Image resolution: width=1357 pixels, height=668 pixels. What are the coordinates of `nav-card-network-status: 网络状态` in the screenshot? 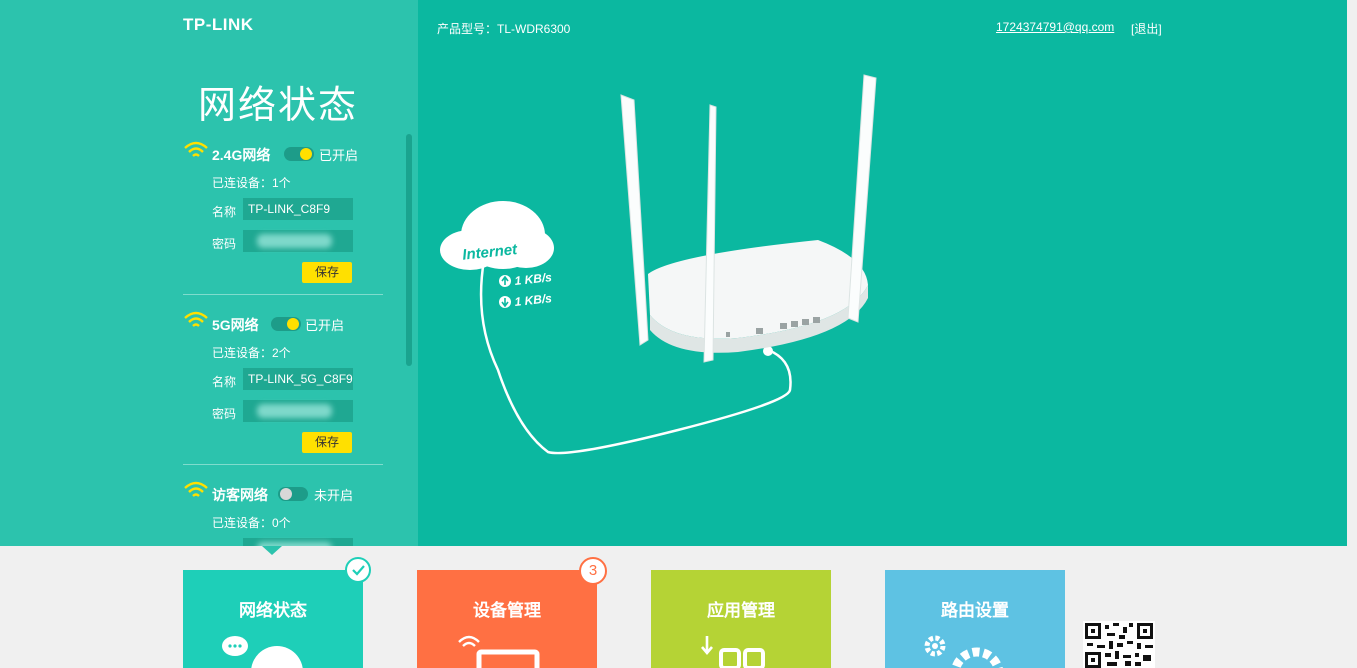 It's located at (273, 619).